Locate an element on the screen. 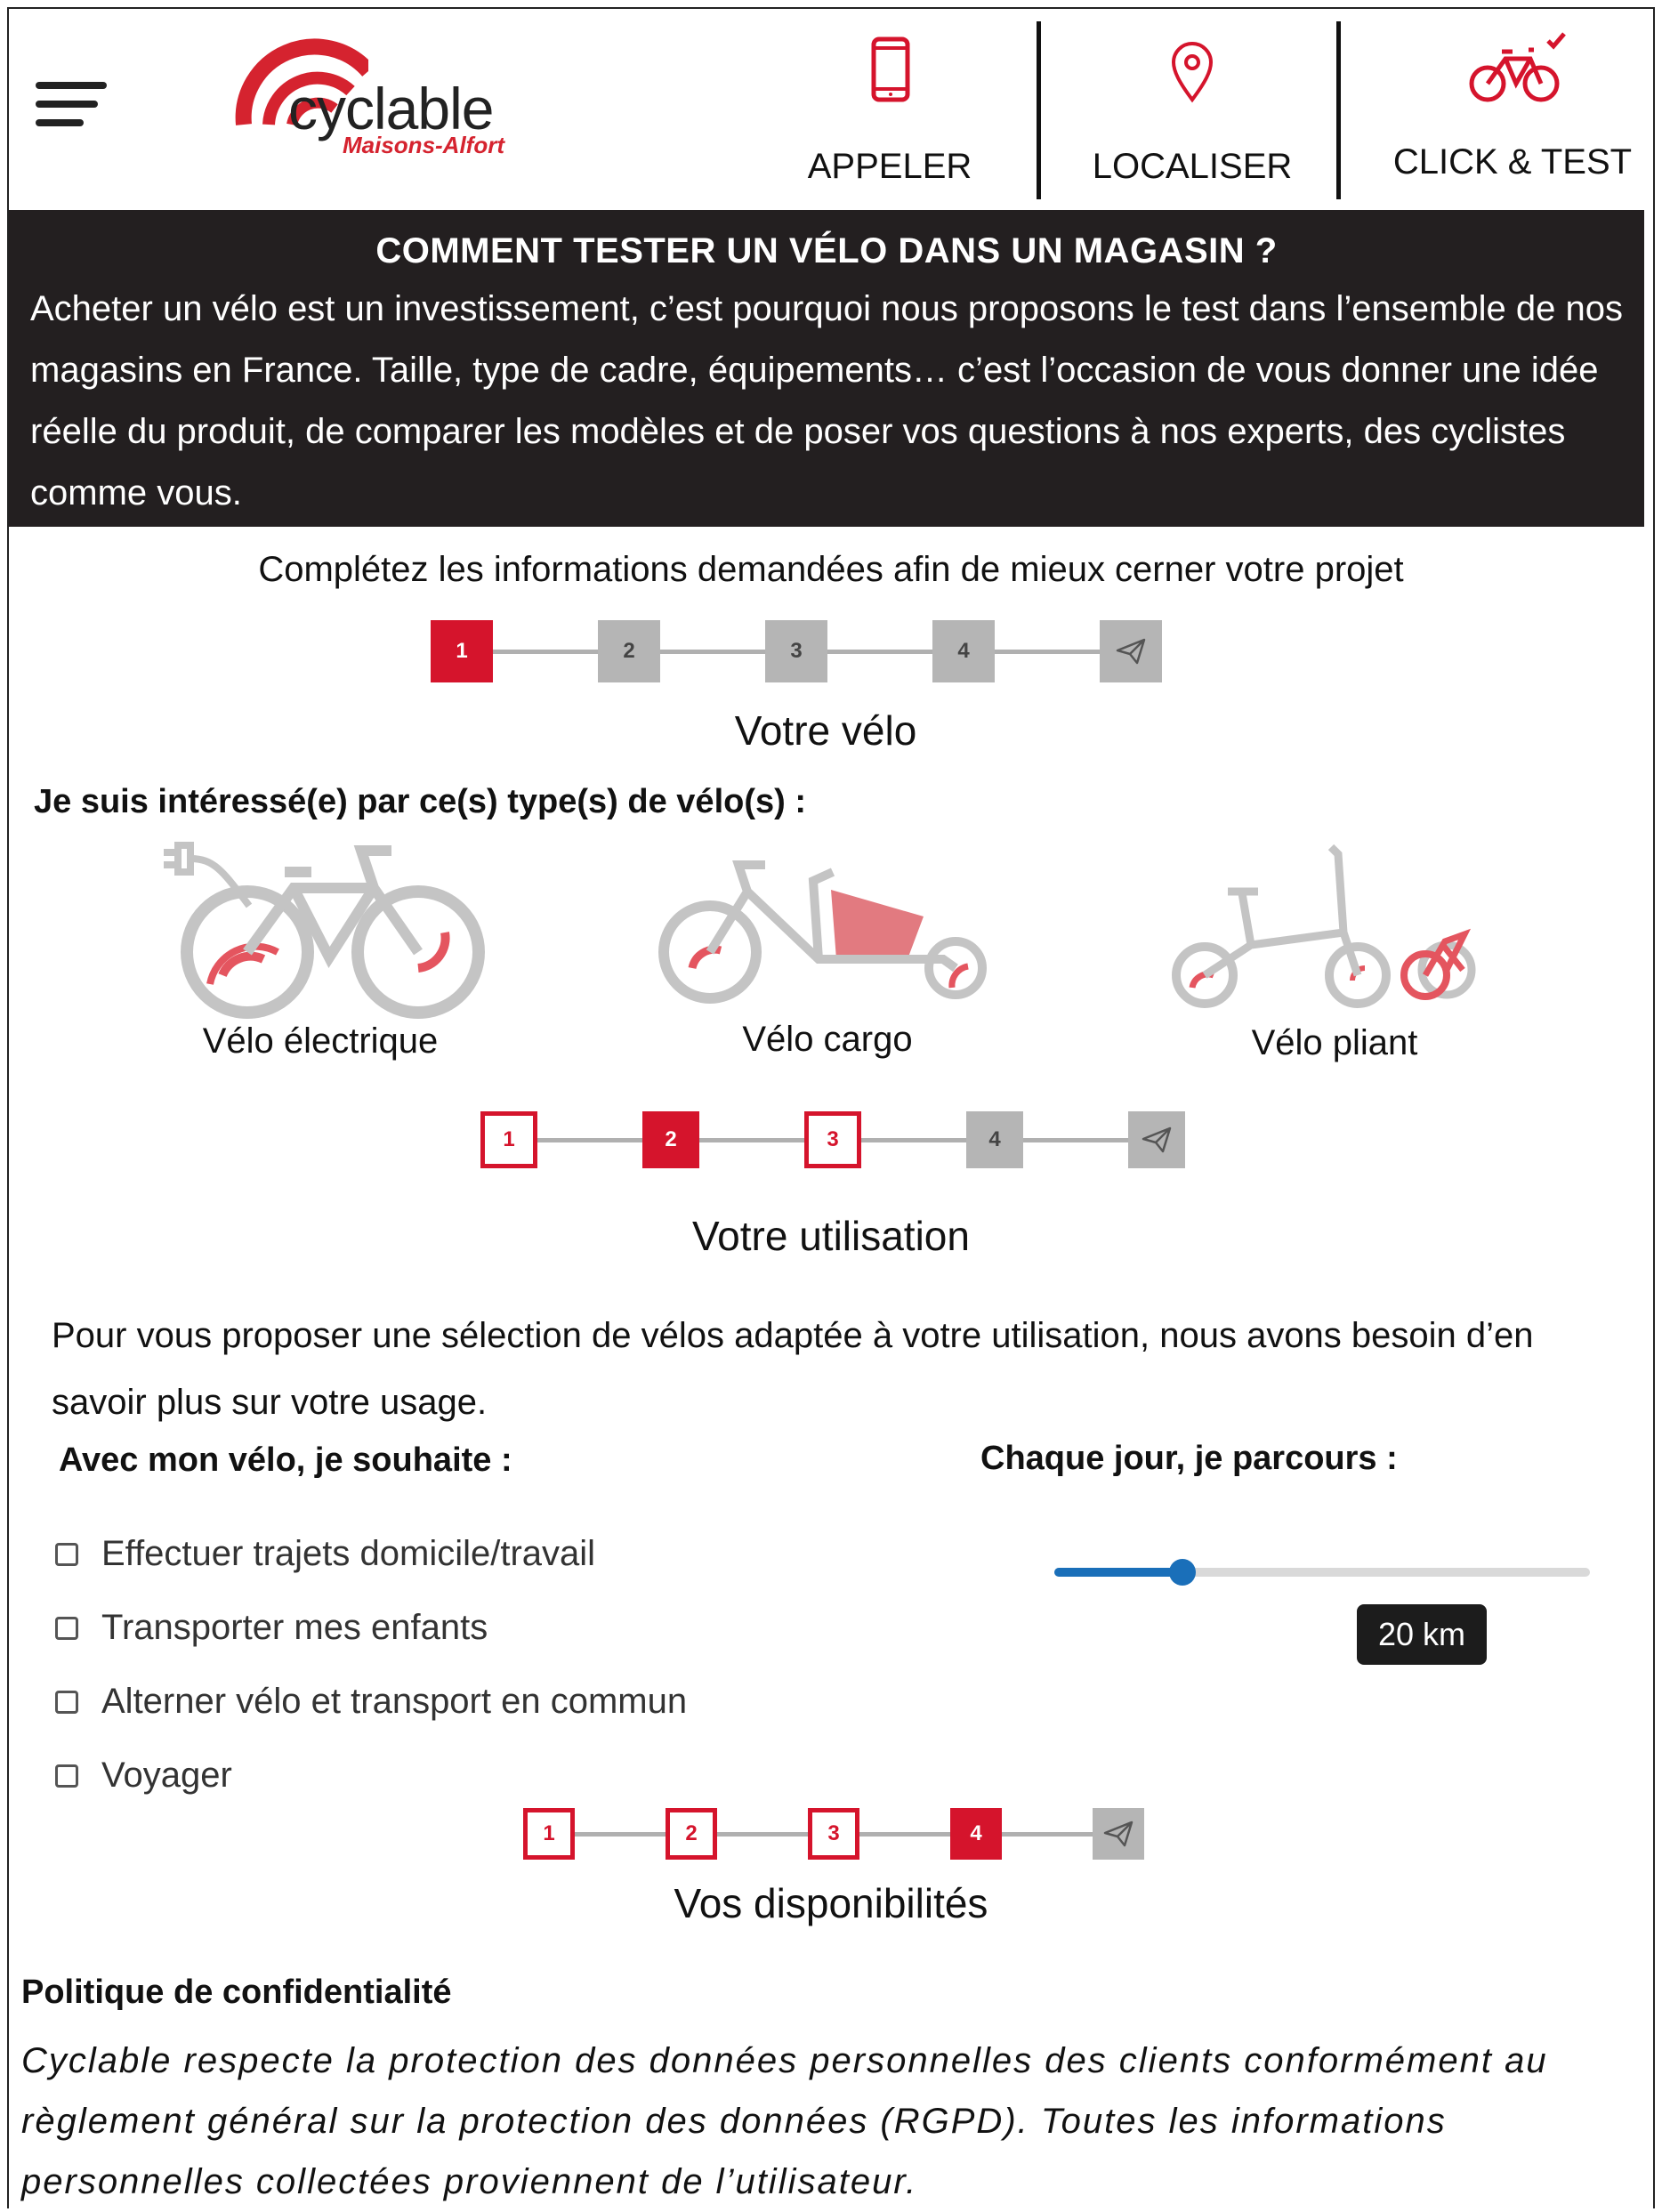  phone-icon is located at coordinates (890, 69).